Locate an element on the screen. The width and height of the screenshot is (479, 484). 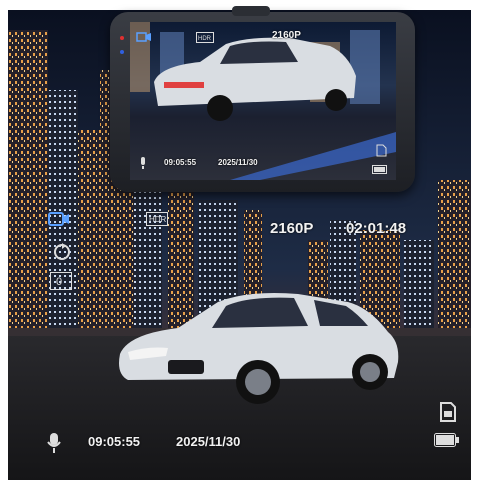
device-video-camera-icon is located at coordinates (144, 39).